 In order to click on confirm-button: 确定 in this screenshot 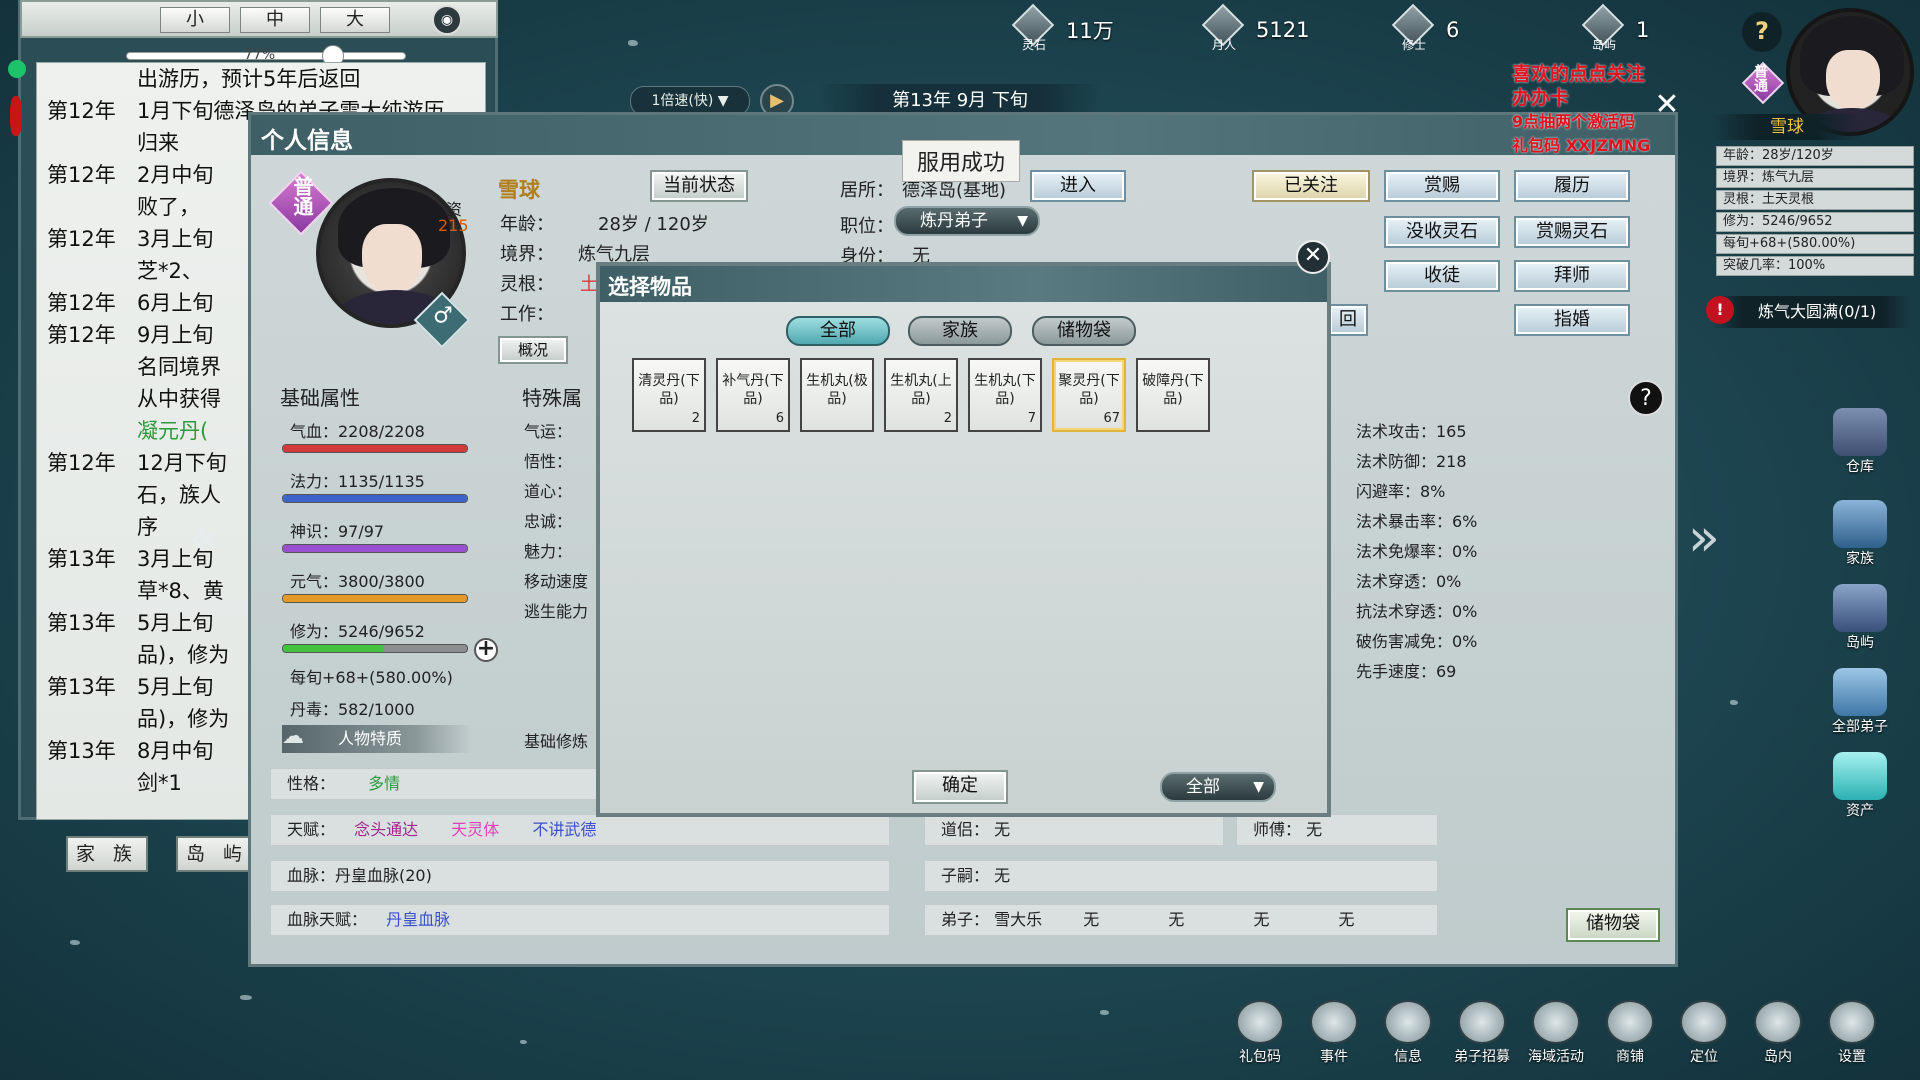, I will do `click(960, 787)`.